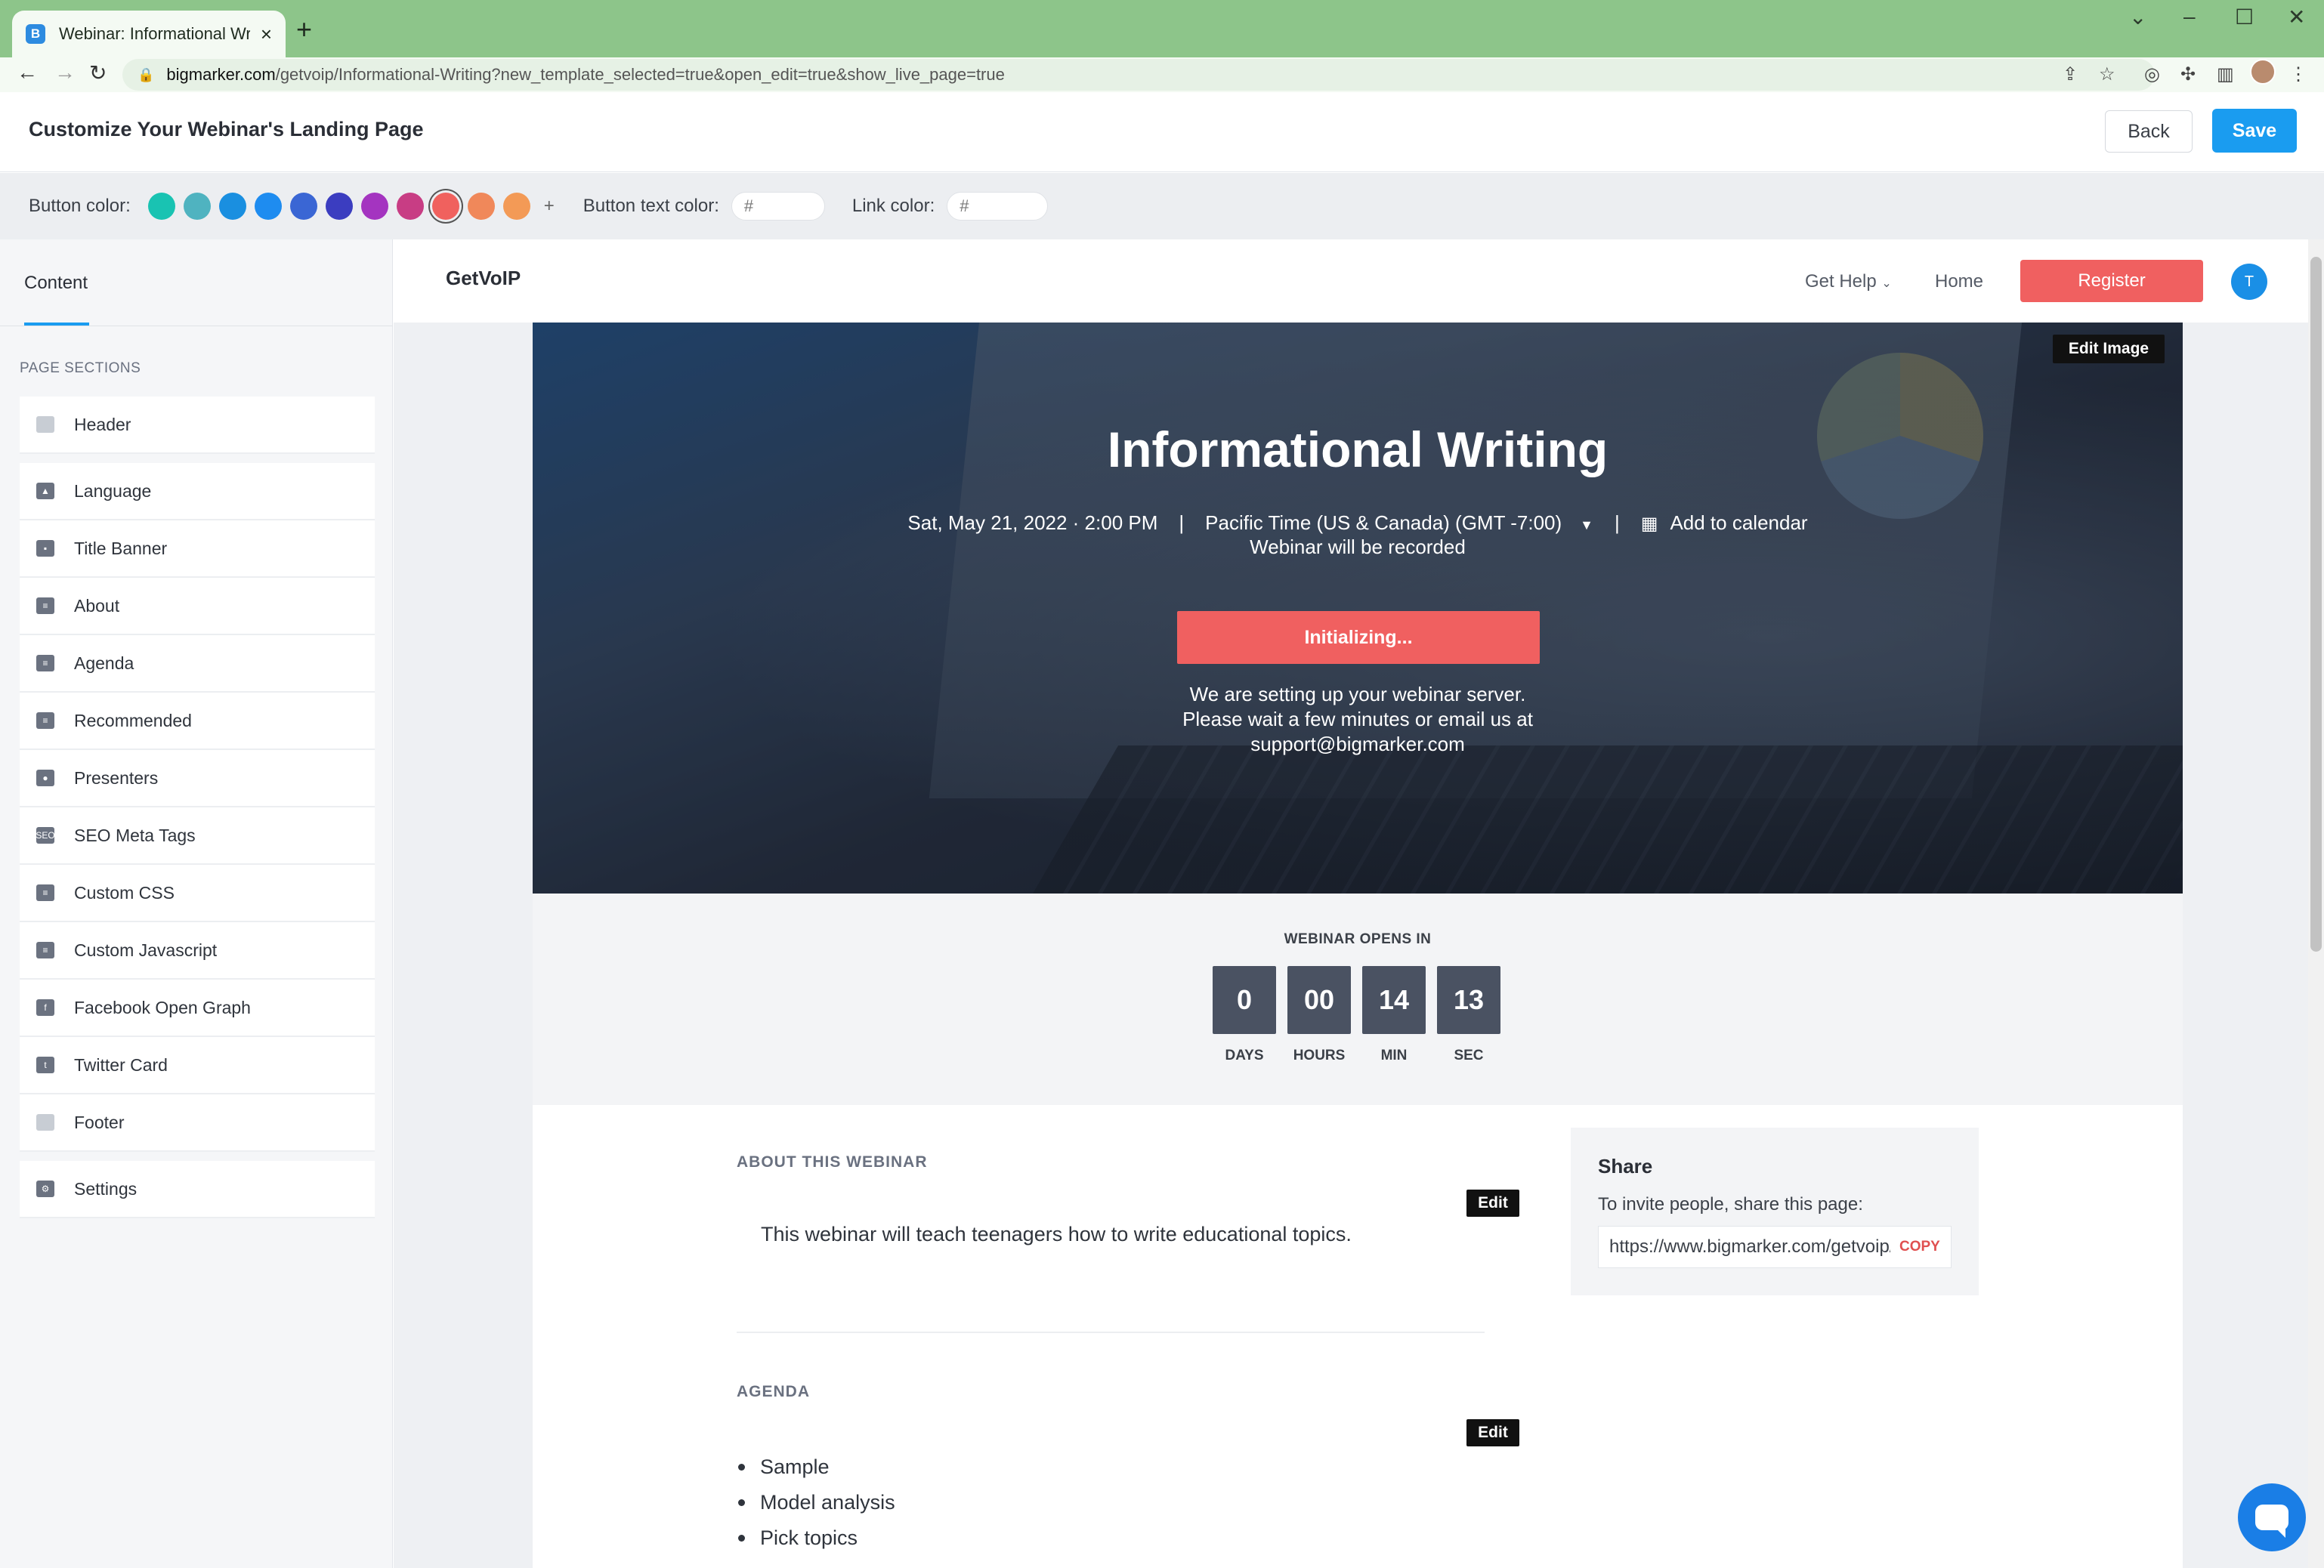  What do you see at coordinates (304, 29) in the screenshot?
I see `new-tab-icon: +` at bounding box center [304, 29].